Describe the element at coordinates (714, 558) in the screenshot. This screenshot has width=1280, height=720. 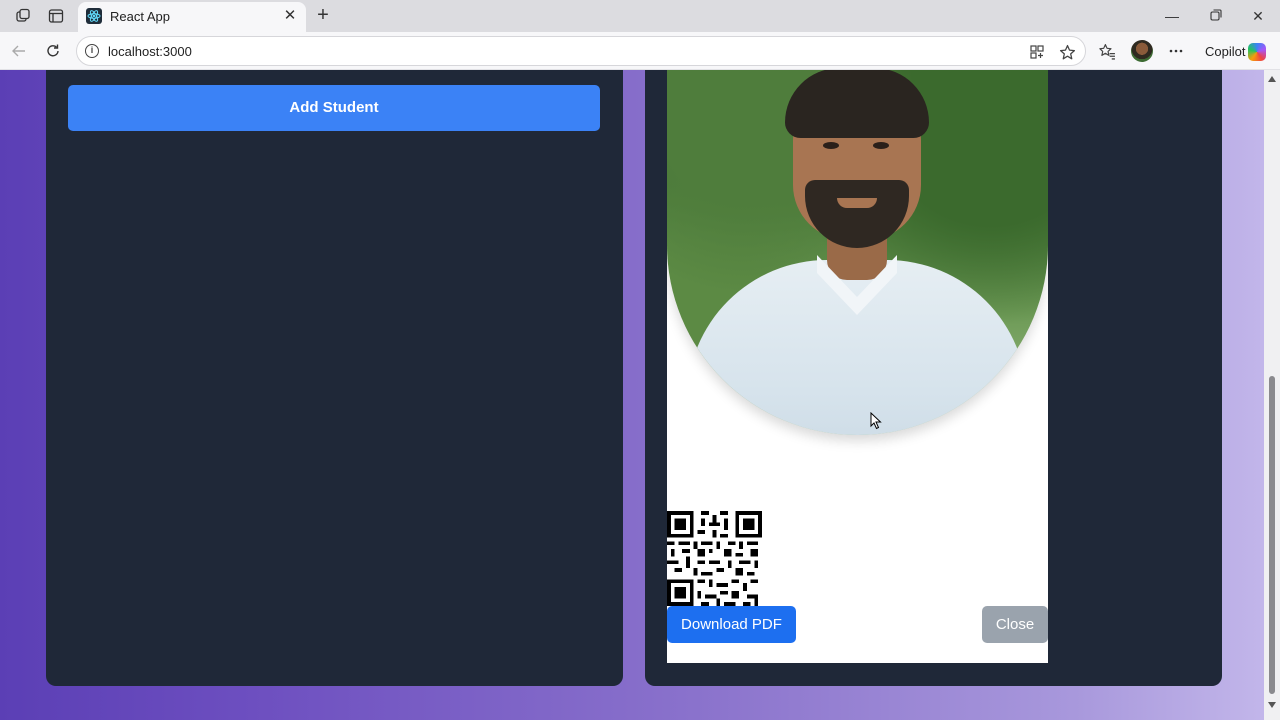
I see `qr-code` at that location.